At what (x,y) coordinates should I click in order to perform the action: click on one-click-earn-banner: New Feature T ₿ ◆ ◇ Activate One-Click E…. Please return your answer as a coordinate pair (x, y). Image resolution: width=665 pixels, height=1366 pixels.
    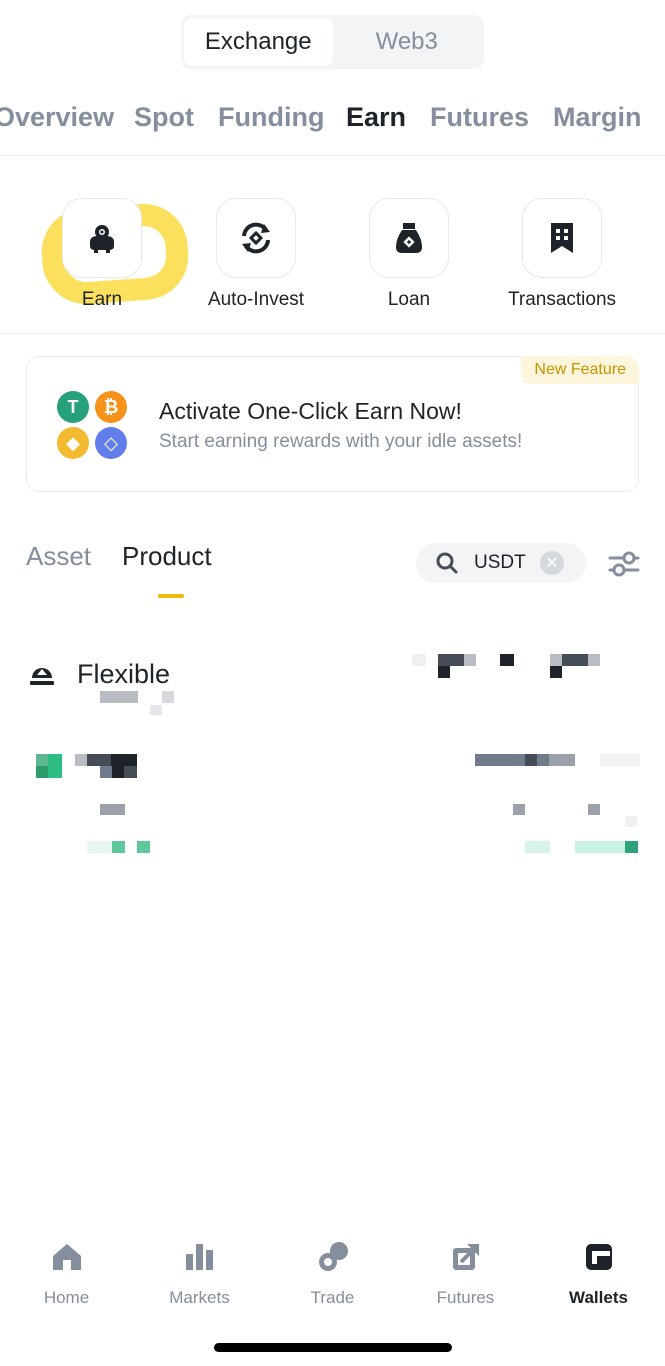
    Looking at the image, I should click on (332, 424).